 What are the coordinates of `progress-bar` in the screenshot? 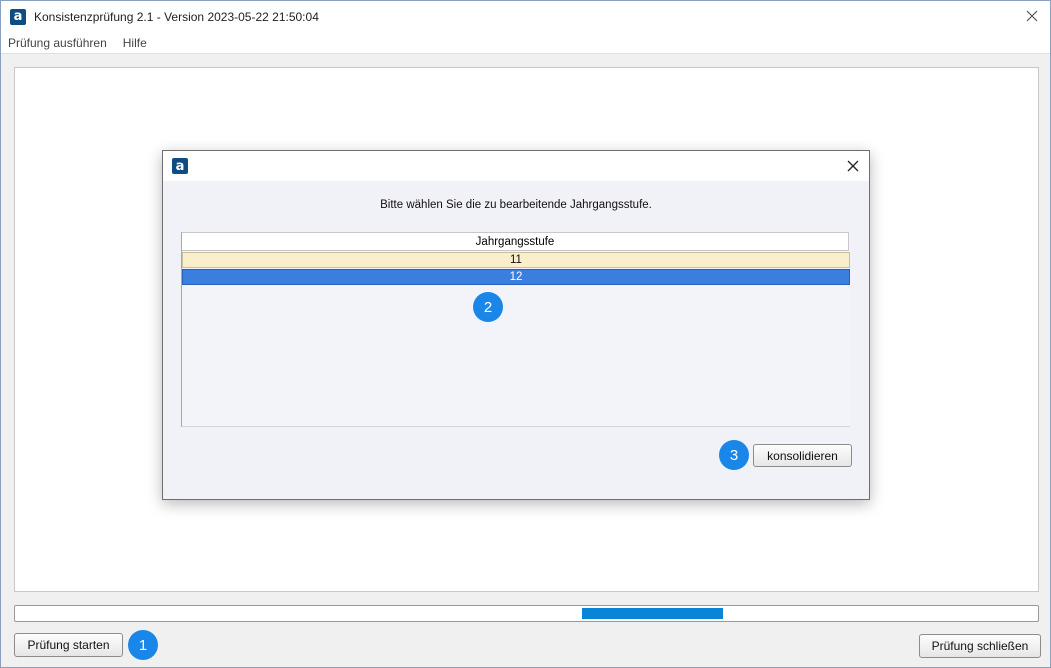 It's located at (526, 613).